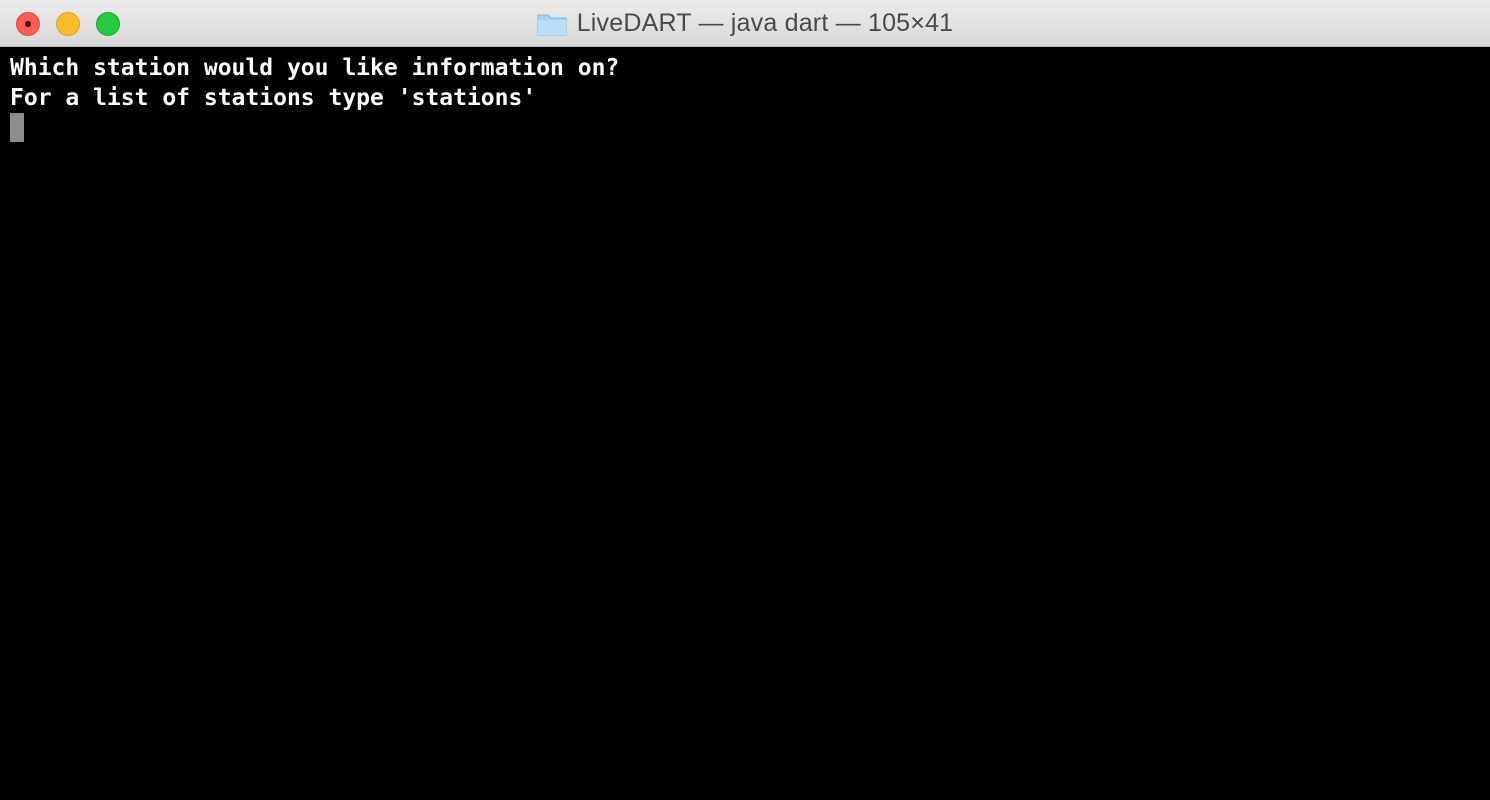  What do you see at coordinates (765, 23) in the screenshot?
I see `window-title: LiveDART — java dart — 105×41` at bounding box center [765, 23].